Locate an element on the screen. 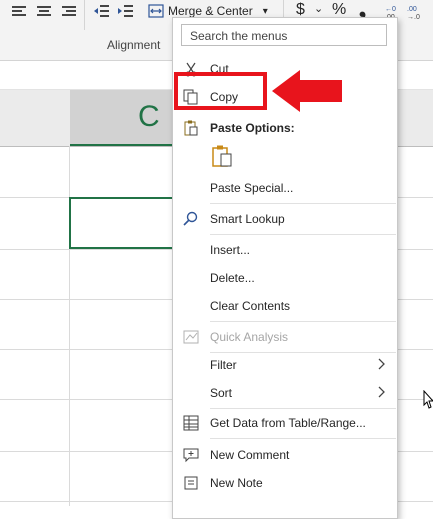  menu-item-label: New Comment is located at coordinates (250, 455).